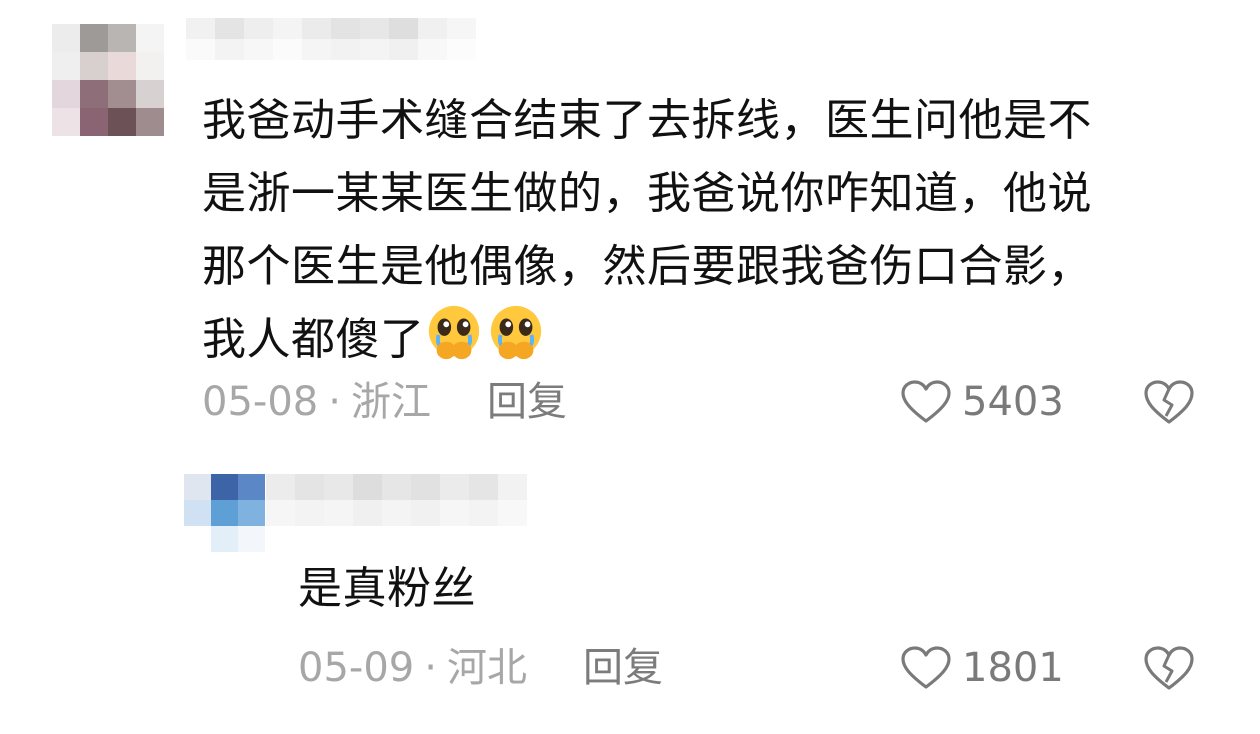 The width and height of the screenshot is (1260, 734). I want to click on comment-line: 那个医生是他偶像，然后要跟我爸伤口合影，, so click(647, 266).